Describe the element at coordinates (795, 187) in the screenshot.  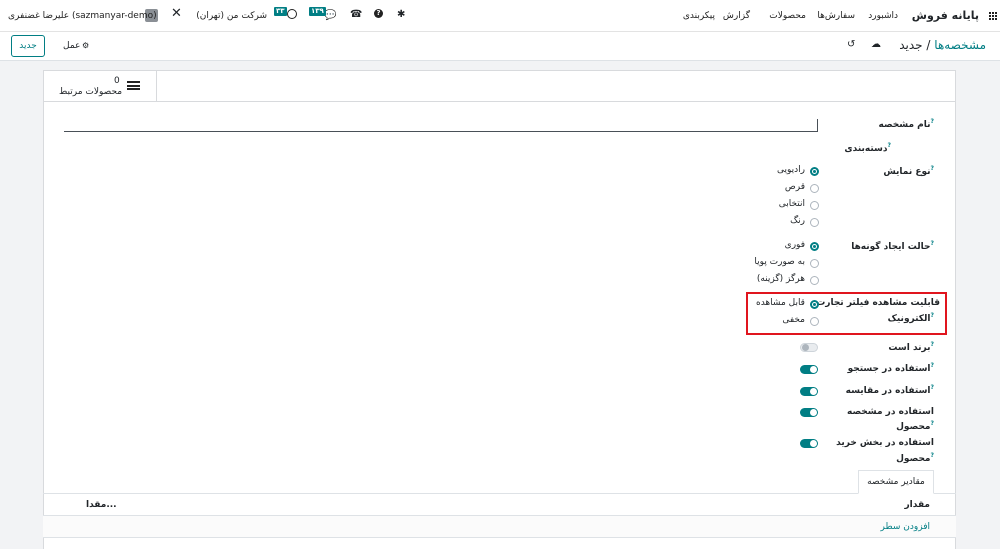
I see `display-type-option-pills: قرص` at that location.